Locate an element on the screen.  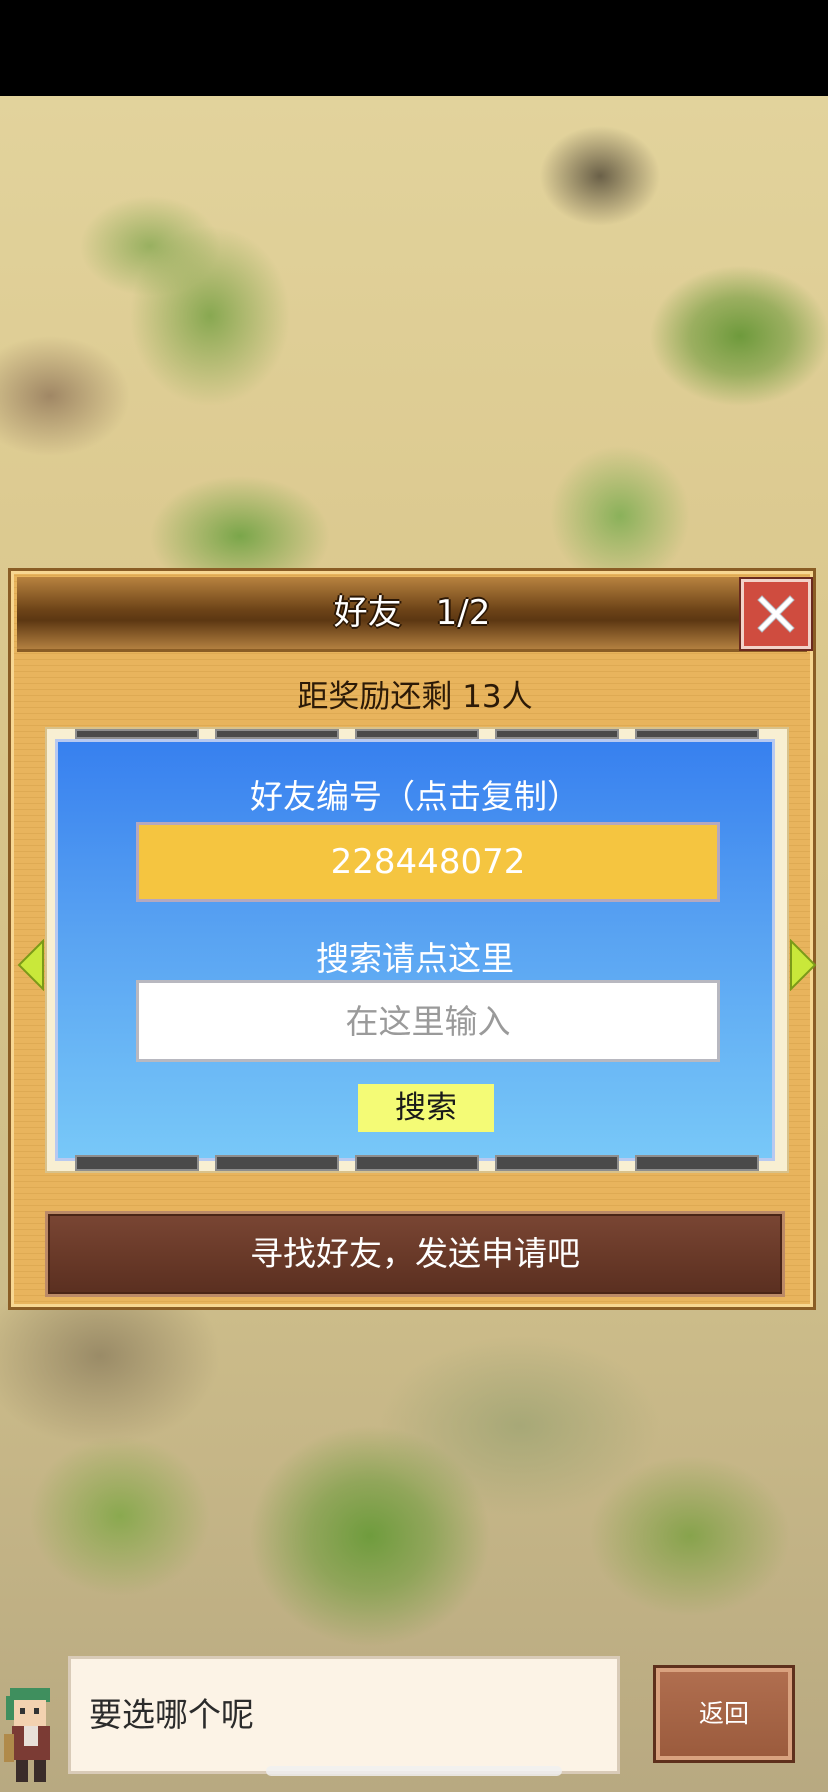
arrow-right-icon is located at coordinates (803, 965).